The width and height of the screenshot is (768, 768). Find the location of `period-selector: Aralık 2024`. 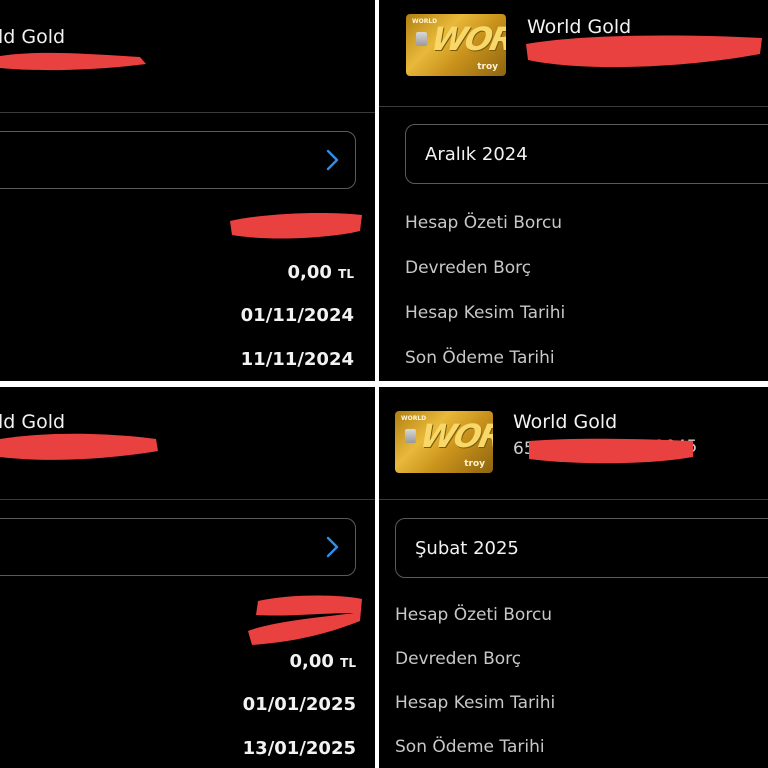

period-selector: Aralık 2024 is located at coordinates (586, 154).